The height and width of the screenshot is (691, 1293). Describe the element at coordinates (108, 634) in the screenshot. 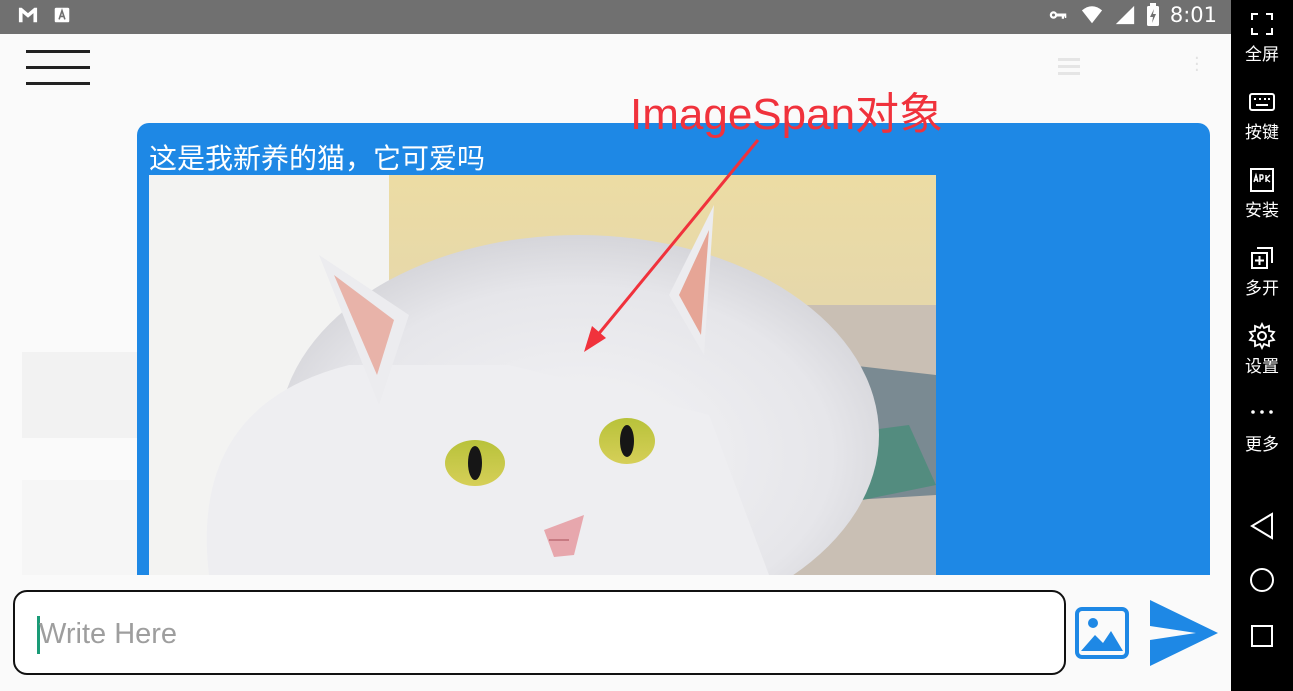

I see `input-placeholder: Write Here` at that location.